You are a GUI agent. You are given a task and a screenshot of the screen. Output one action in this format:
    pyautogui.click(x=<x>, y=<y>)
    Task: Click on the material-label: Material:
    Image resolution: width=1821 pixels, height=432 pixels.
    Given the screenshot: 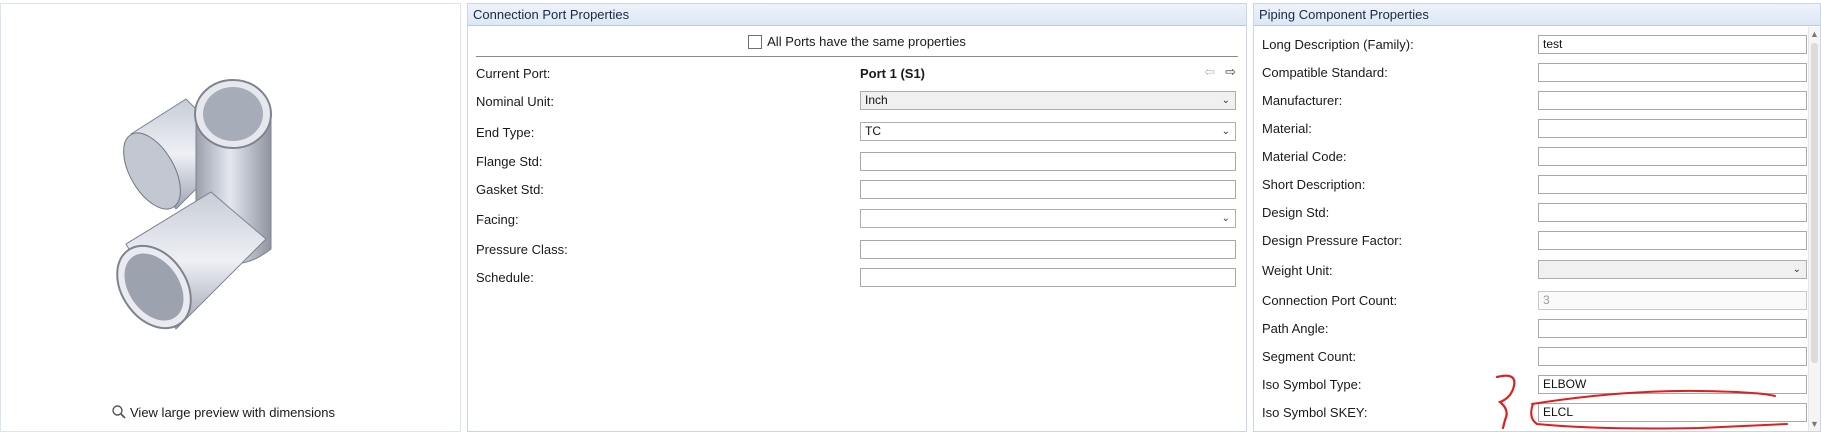 What is the action you would take?
    pyautogui.click(x=1287, y=128)
    